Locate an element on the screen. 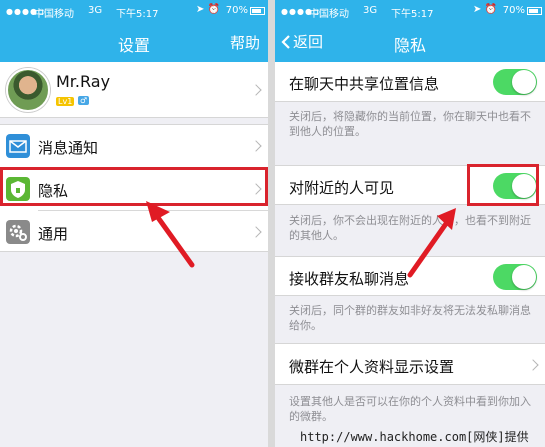 This screenshot has width=545, height=447. divider is located at coordinates (271, 223).